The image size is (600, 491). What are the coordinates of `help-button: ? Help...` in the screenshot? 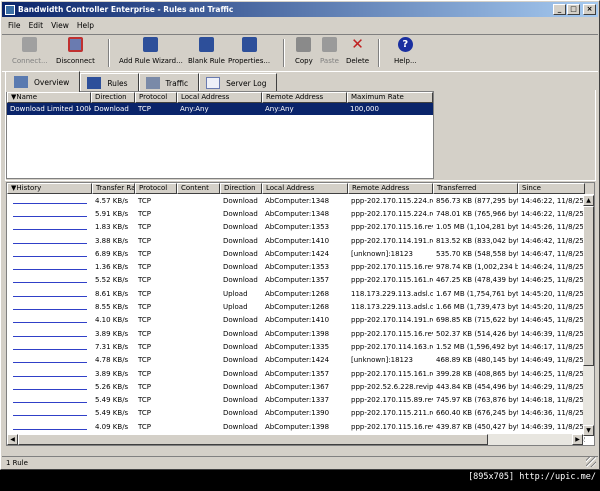 It's located at (405, 51).